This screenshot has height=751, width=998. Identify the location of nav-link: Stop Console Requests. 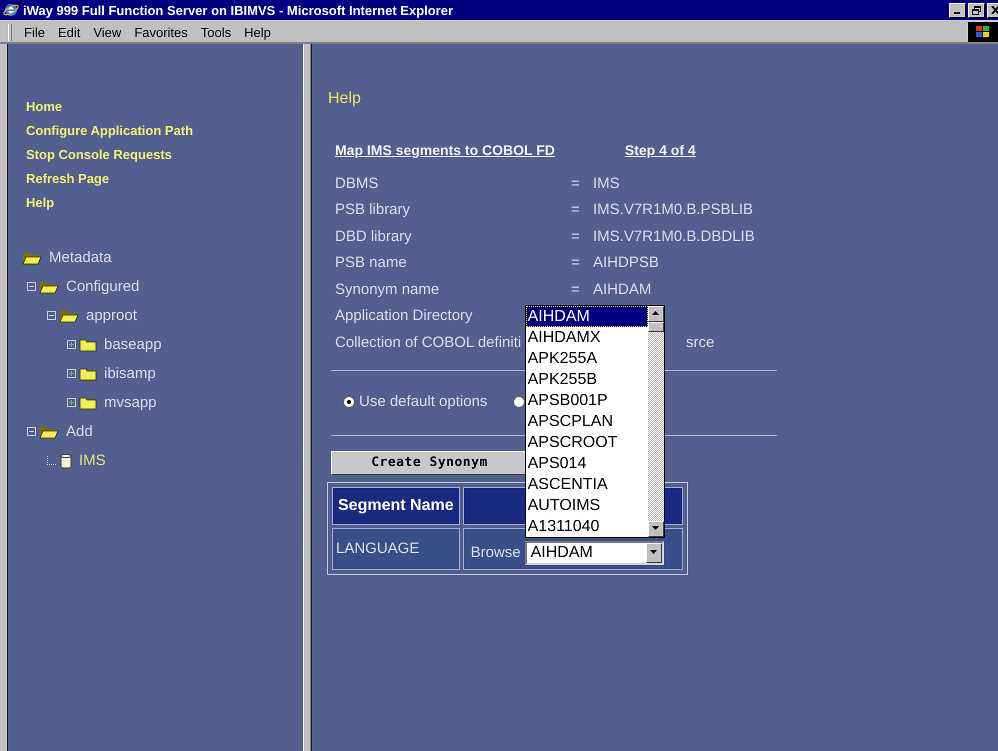
(99, 154).